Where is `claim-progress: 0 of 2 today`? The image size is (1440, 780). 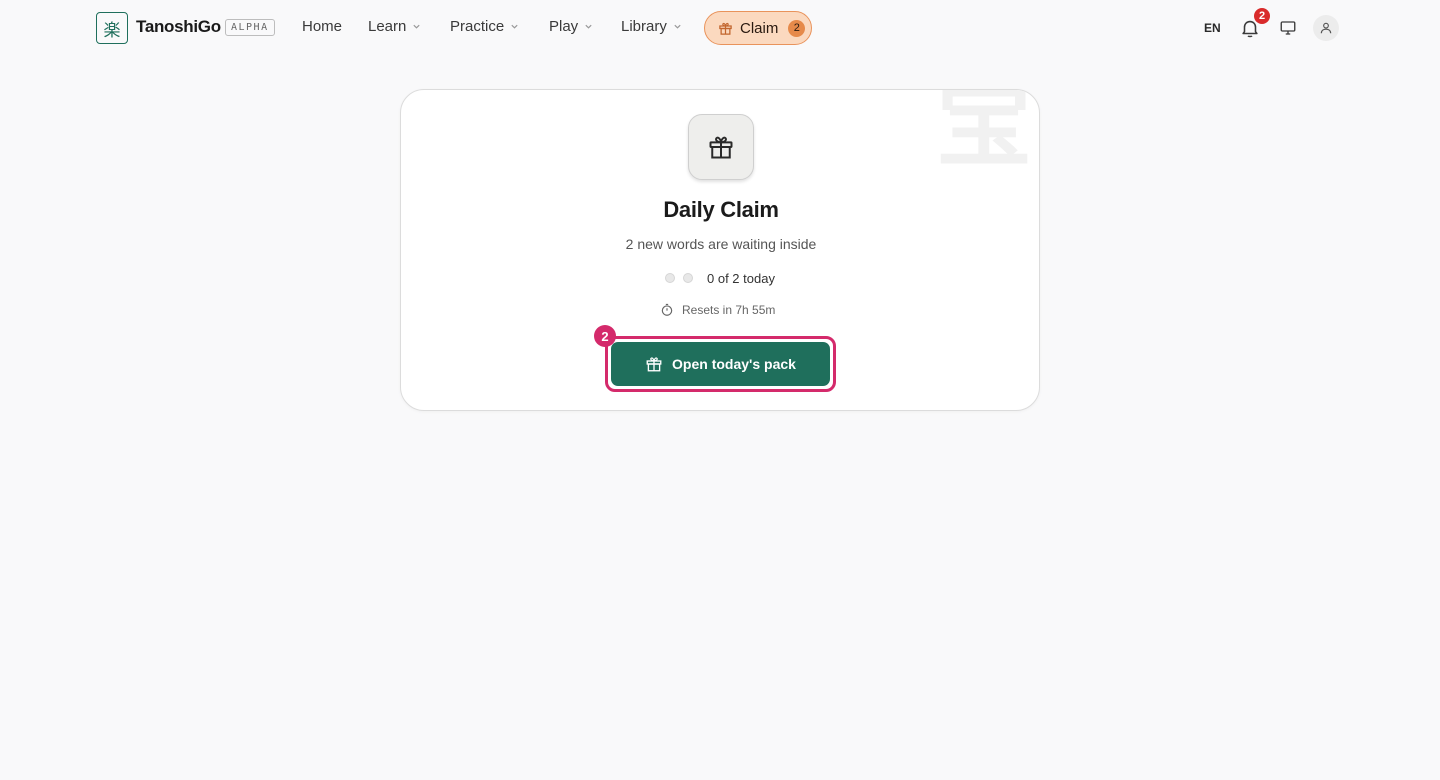
claim-progress: 0 of 2 today is located at coordinates (720, 278).